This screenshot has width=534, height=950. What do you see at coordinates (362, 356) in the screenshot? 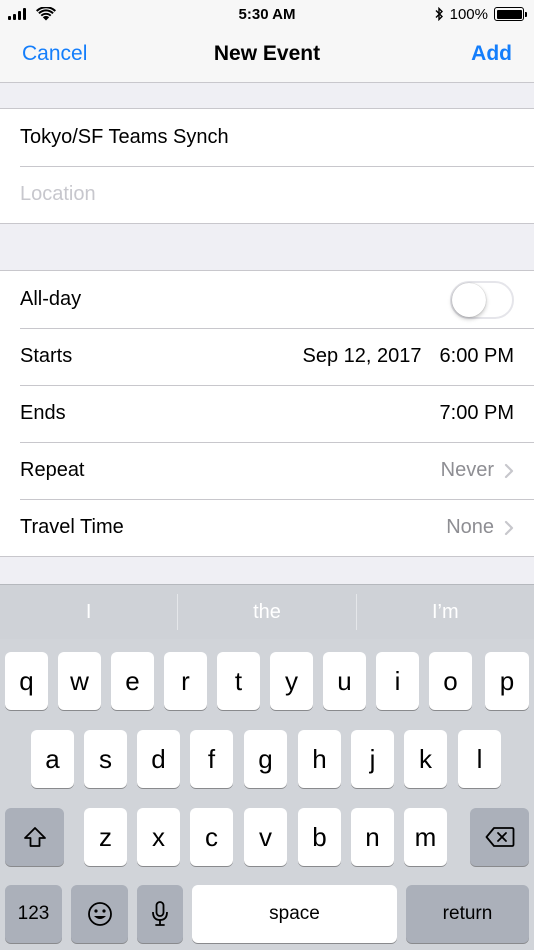
I see `starts-date: Sep 12, 2017` at bounding box center [362, 356].